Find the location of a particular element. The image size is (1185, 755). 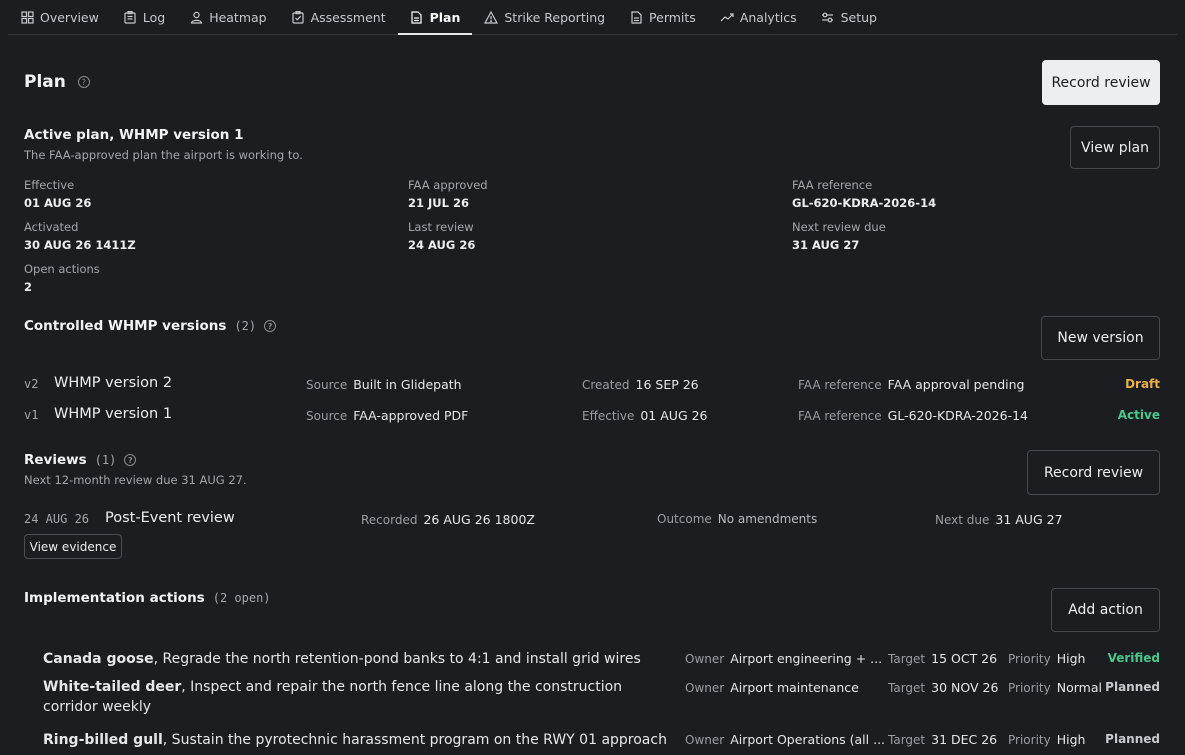

tab-setup: Setup is located at coordinates (849, 17).